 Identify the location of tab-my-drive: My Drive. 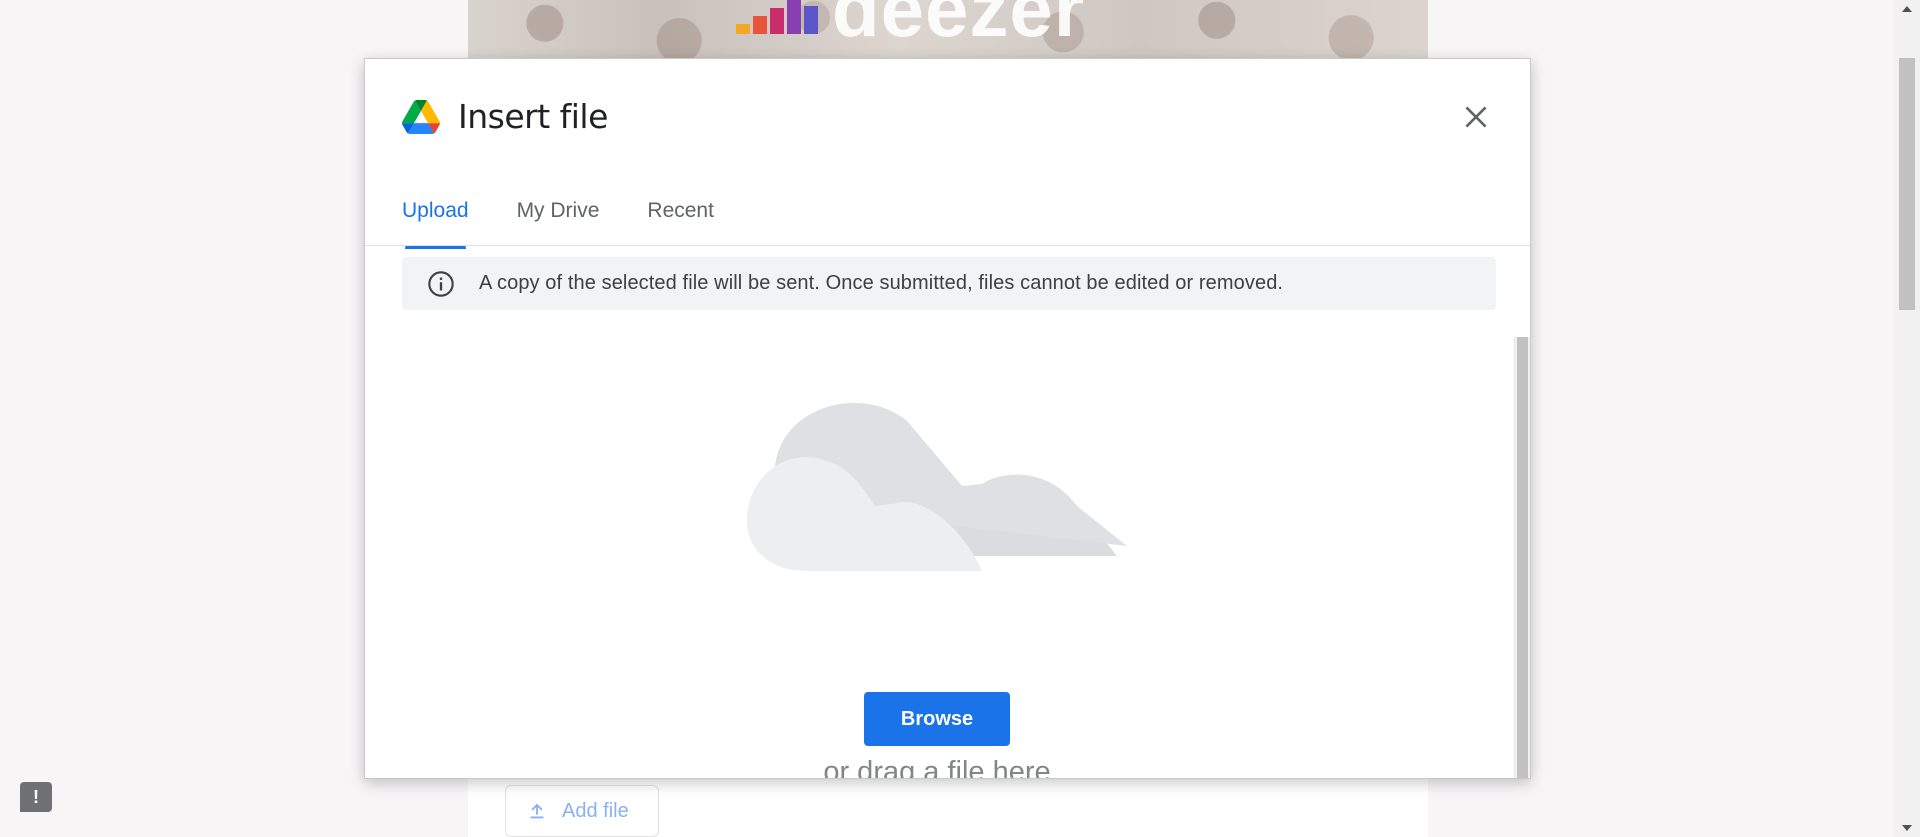
(558, 224).